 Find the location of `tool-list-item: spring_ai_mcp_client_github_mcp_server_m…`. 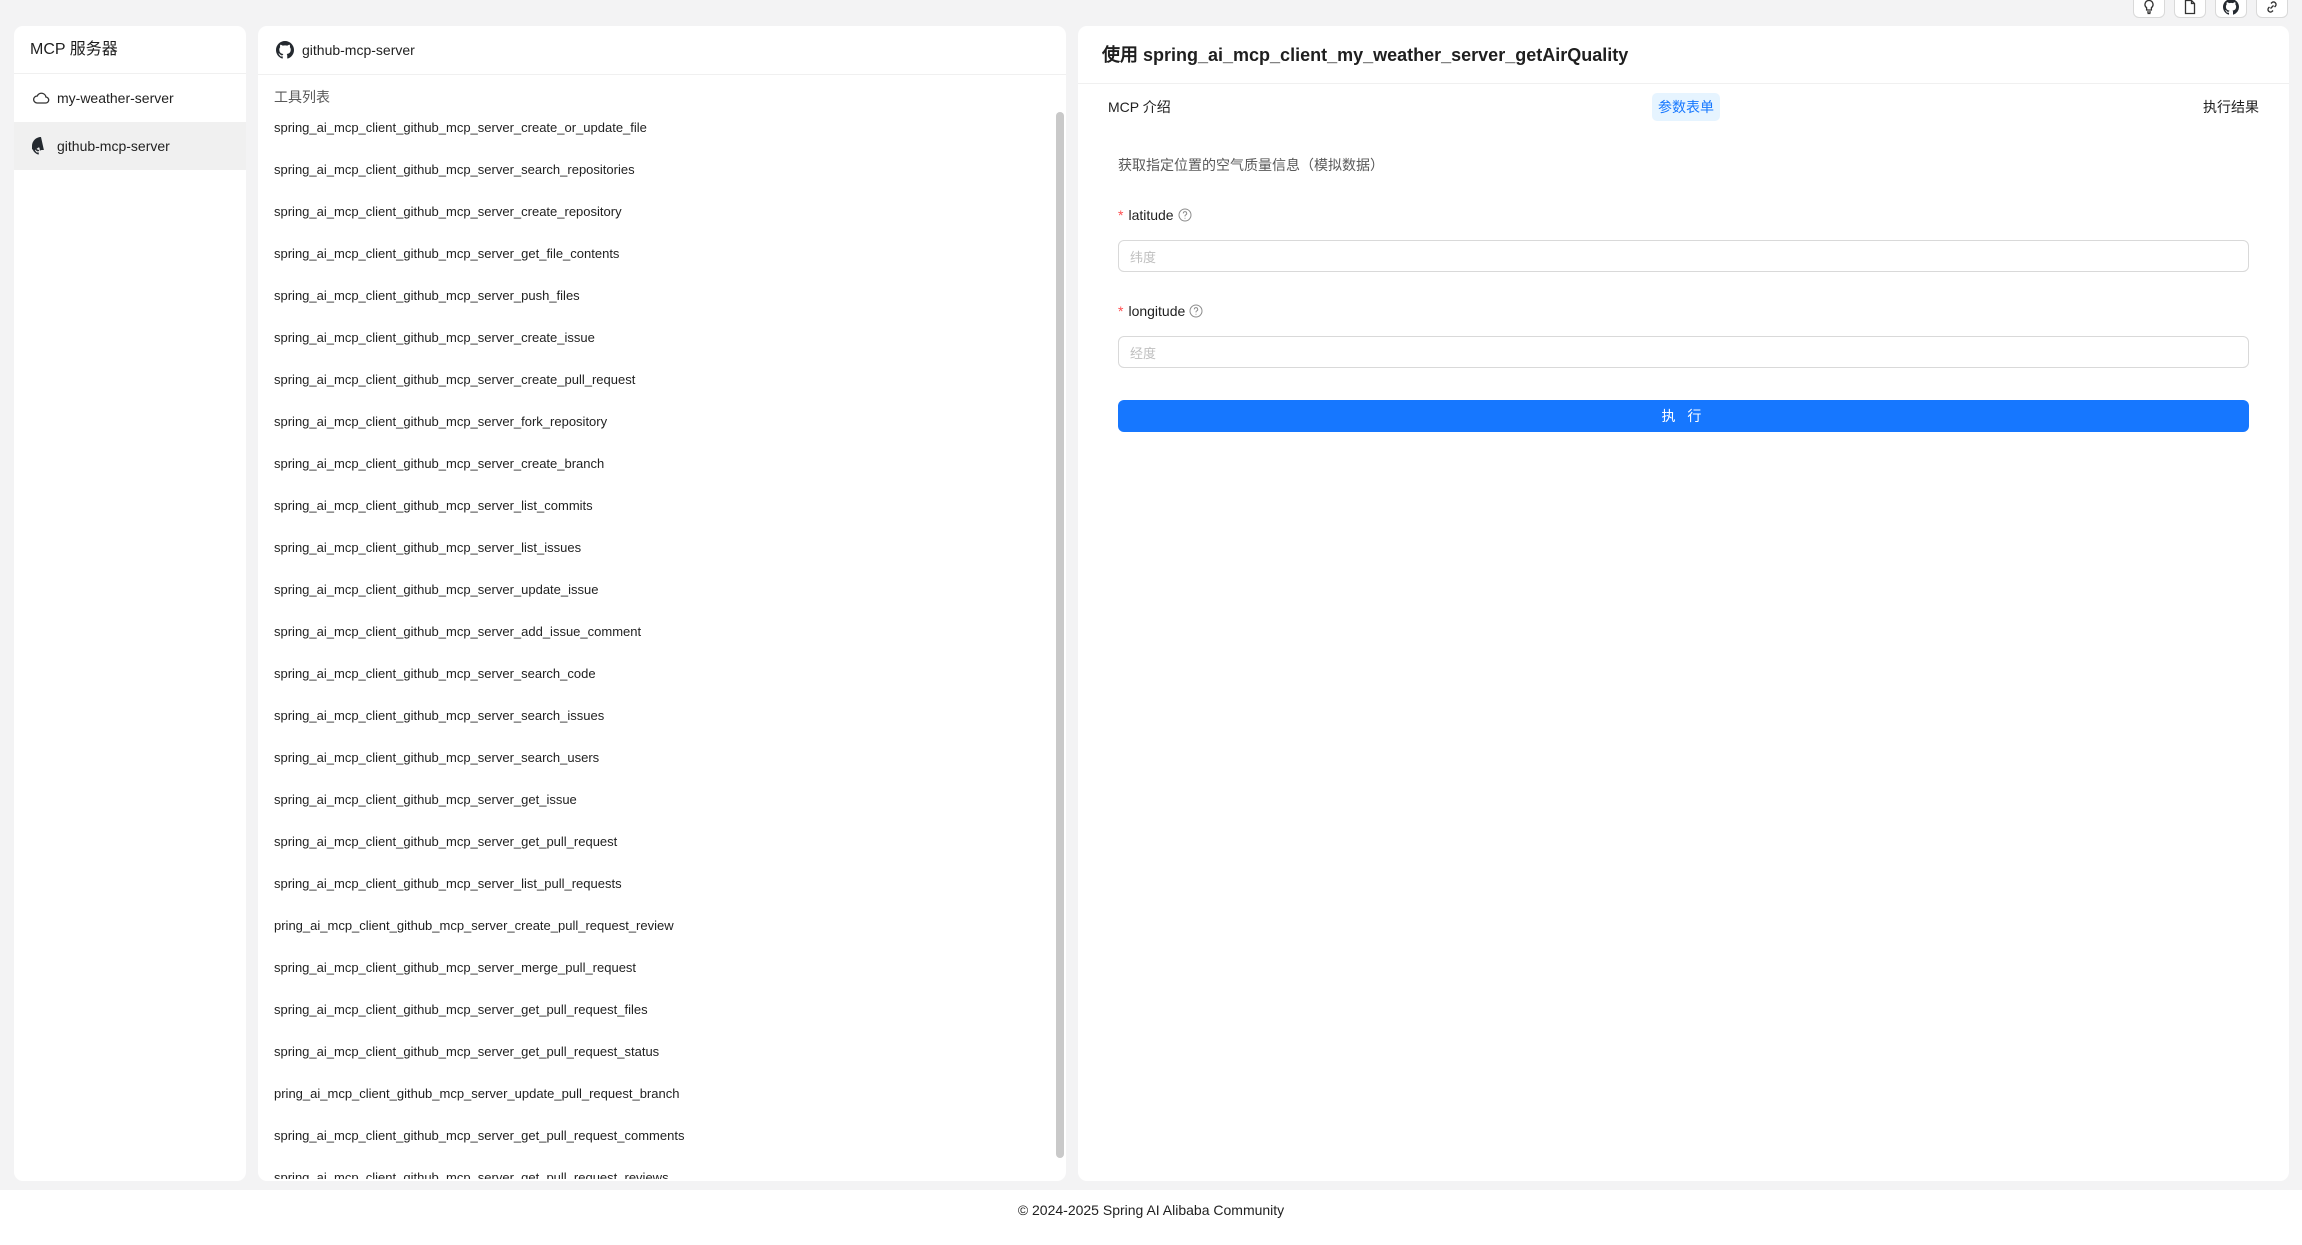

tool-list-item: spring_ai_mcp_client_github_mcp_server_m… is located at coordinates (662, 974).